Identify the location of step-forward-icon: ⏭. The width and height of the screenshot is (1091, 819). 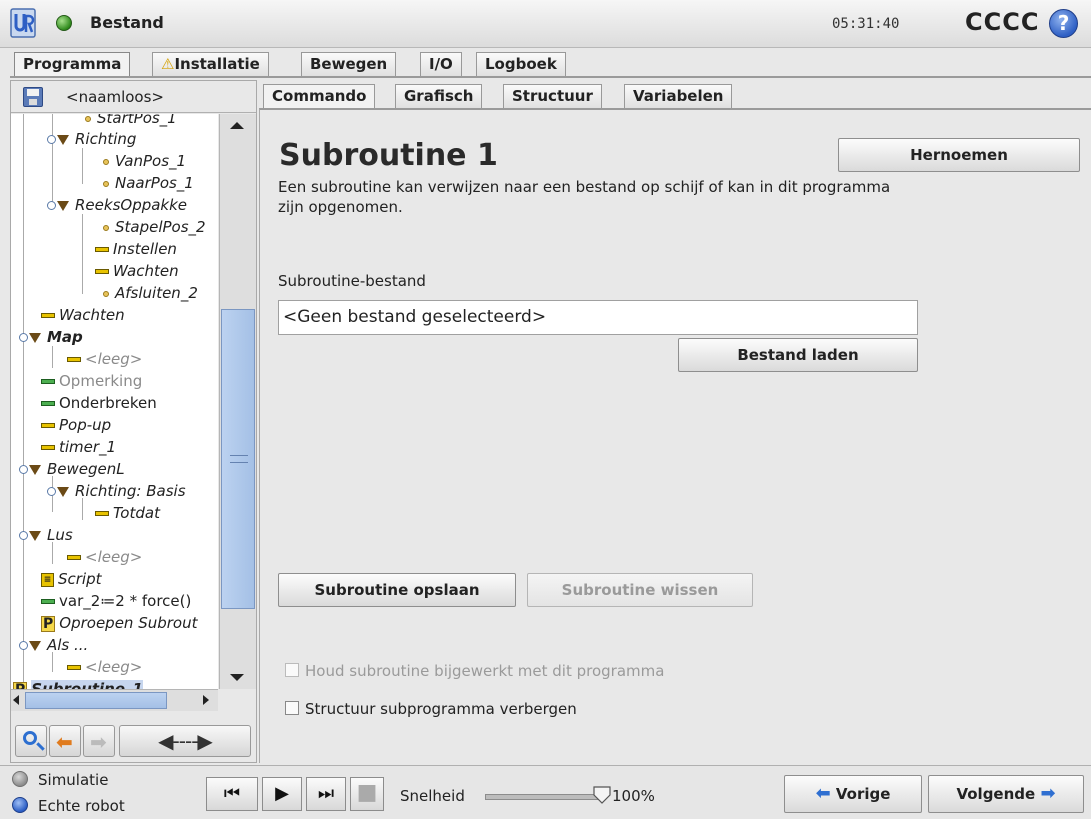
(326, 793).